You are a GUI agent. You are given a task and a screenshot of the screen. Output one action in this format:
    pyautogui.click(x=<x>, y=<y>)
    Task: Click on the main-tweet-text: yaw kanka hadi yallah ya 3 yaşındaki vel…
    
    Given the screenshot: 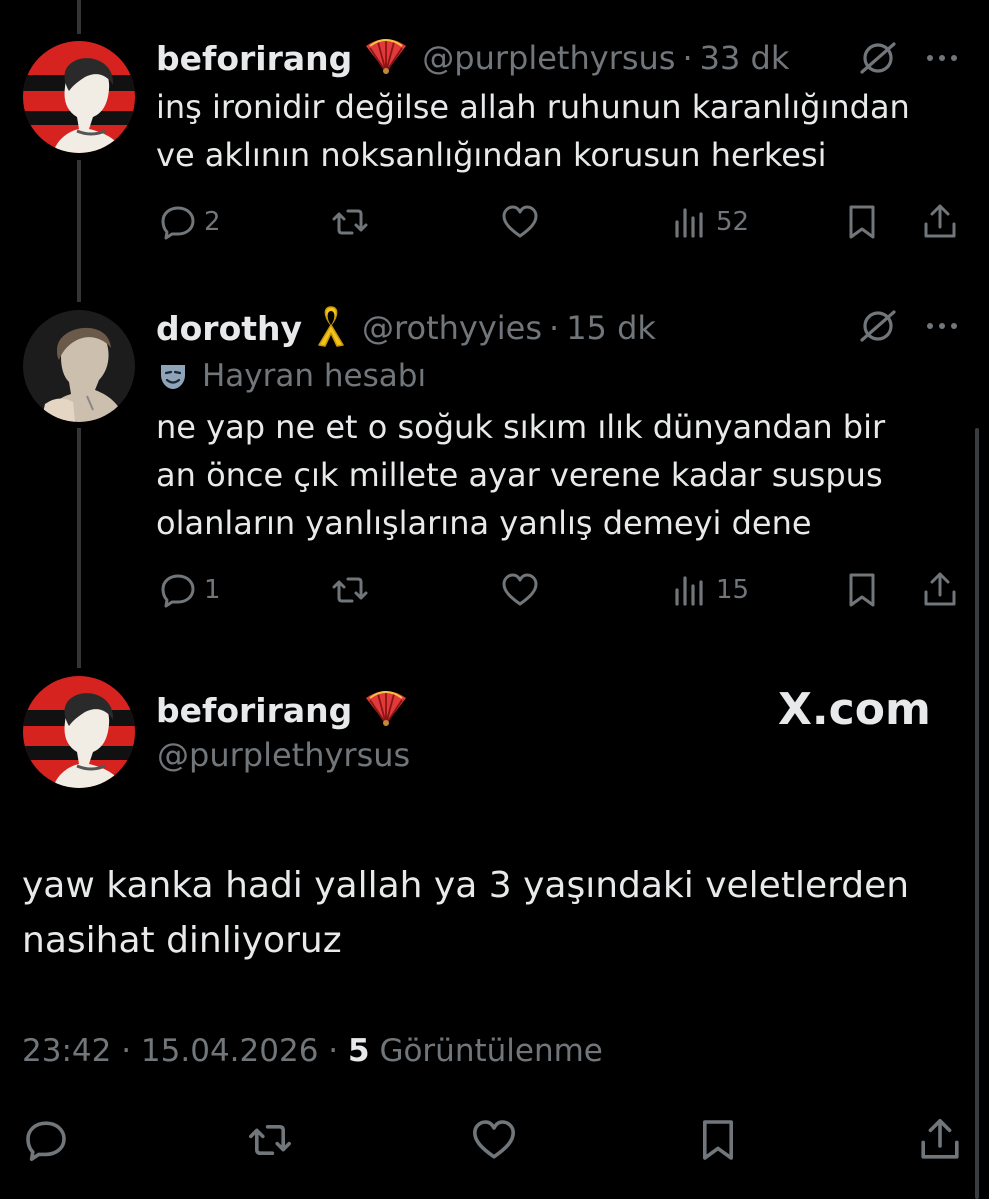 What is the action you would take?
    pyautogui.click(x=466, y=913)
    